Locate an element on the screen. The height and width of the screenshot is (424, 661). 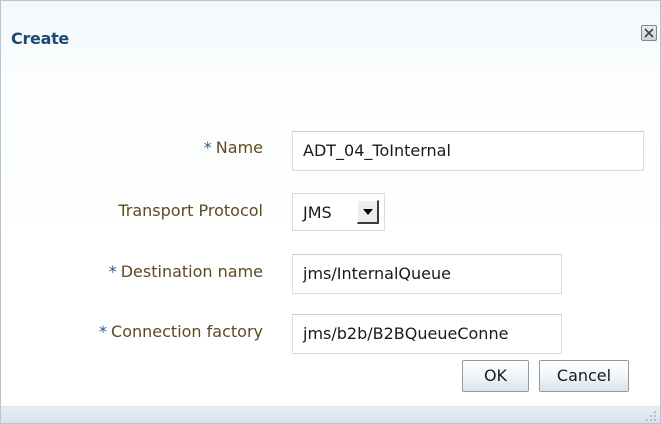
ok-button: OK is located at coordinates (495, 376).